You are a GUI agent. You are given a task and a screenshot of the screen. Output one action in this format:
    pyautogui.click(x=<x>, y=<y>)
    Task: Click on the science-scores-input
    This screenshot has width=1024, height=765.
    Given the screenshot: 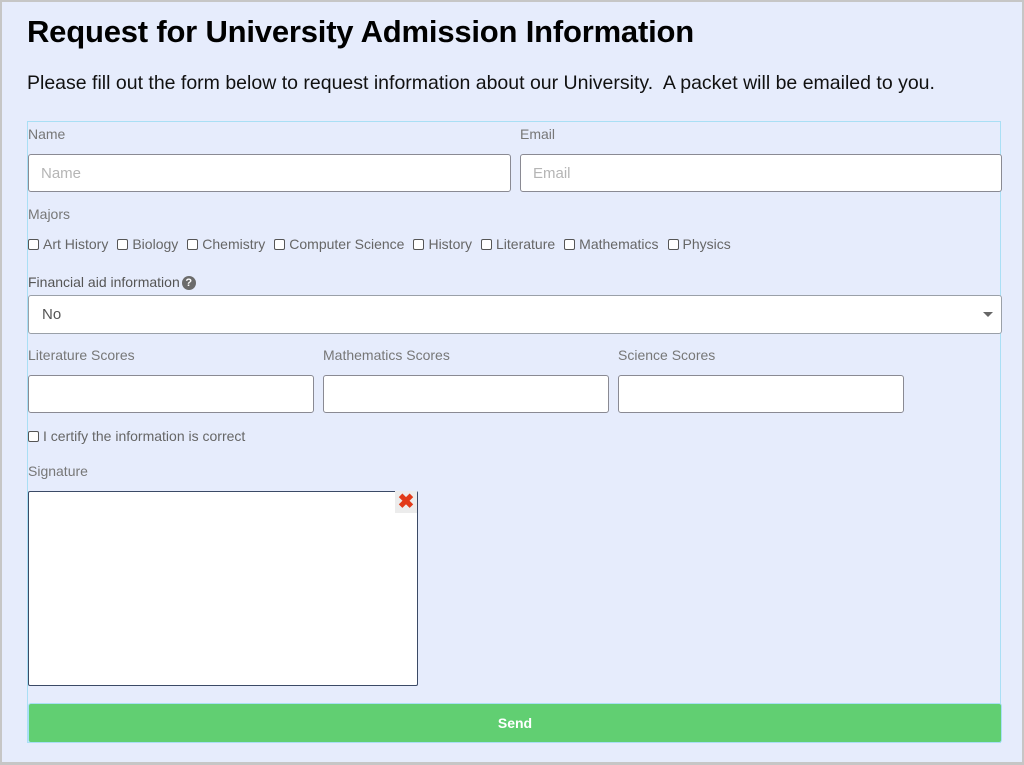 What is the action you would take?
    pyautogui.click(x=761, y=394)
    